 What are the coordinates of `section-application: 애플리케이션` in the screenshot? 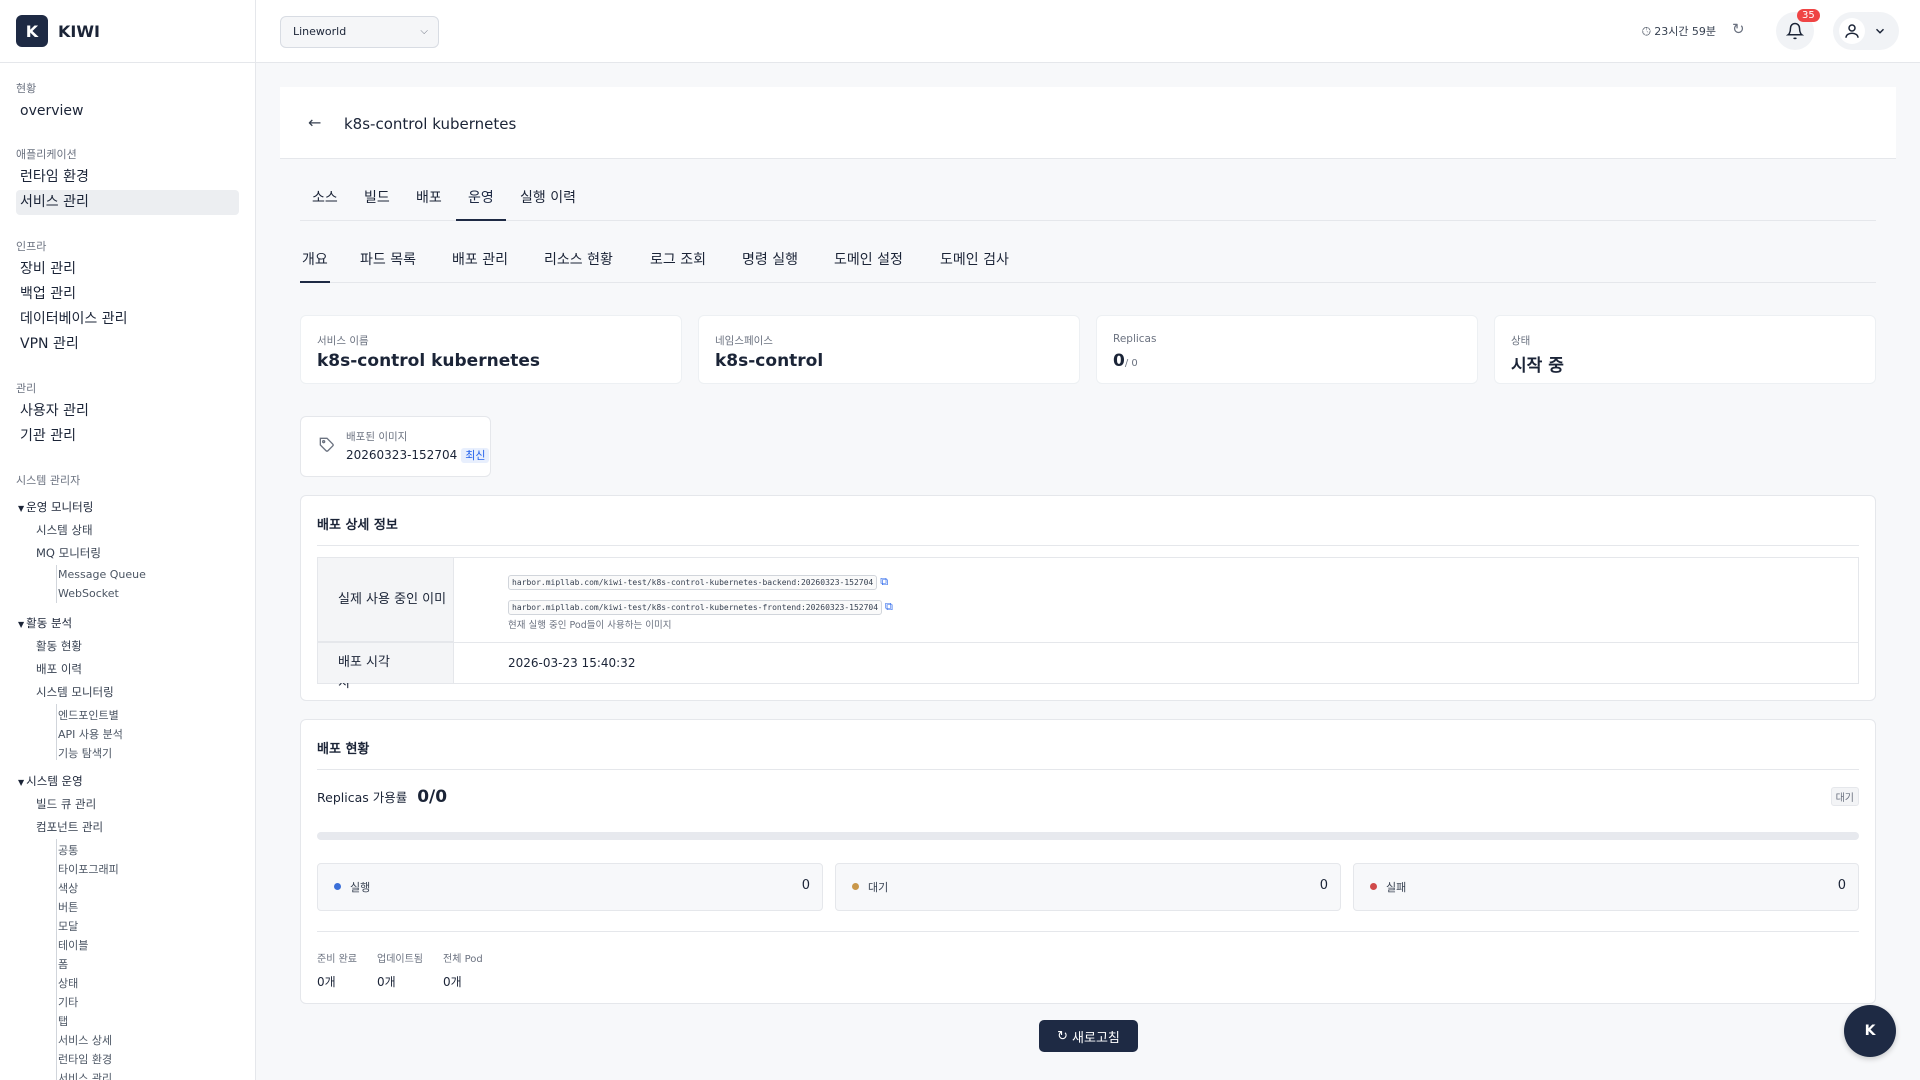 It's located at (46, 154).